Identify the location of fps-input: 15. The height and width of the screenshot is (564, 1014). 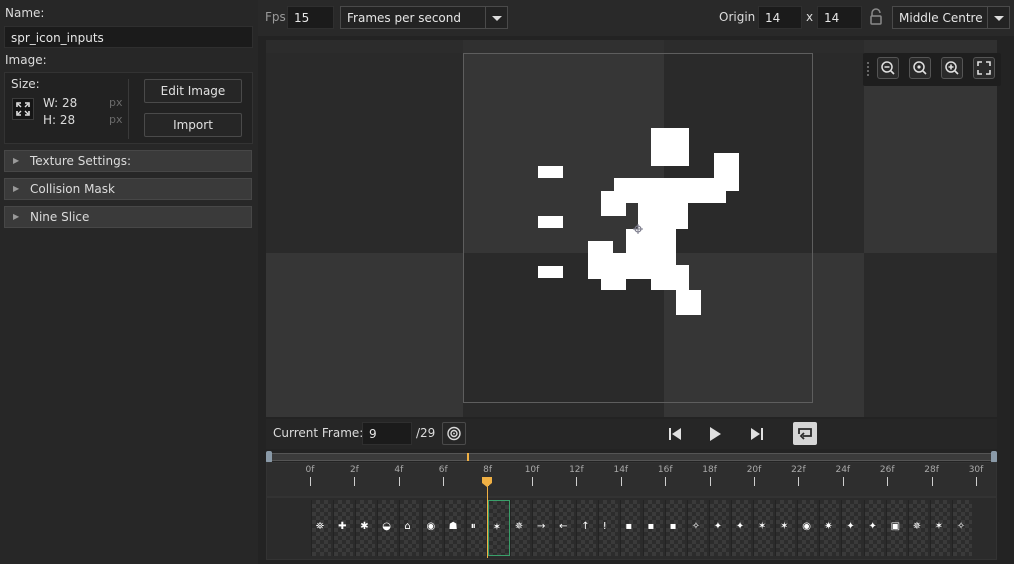
(310, 17).